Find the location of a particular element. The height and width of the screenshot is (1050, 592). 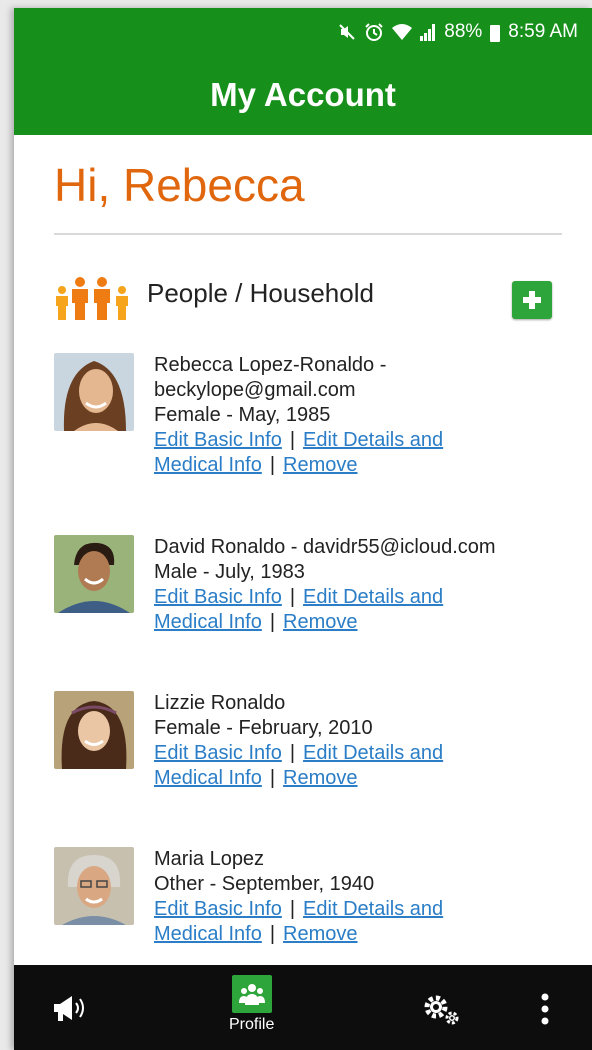

more-icon is located at coordinates (545, 1009).